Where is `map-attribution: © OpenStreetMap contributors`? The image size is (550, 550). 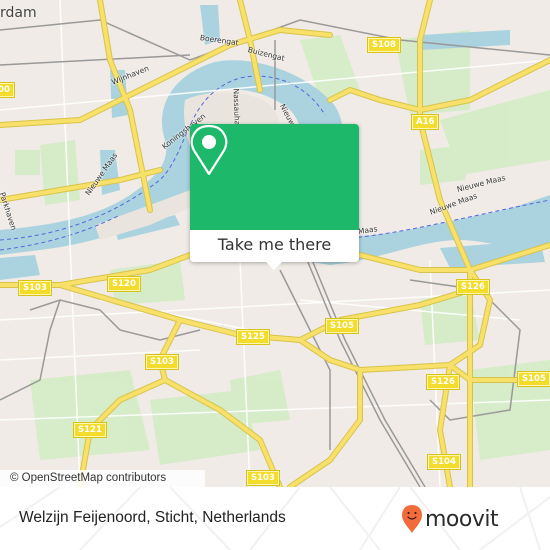
map-attribution: © OpenStreetMap contributors is located at coordinates (102, 478).